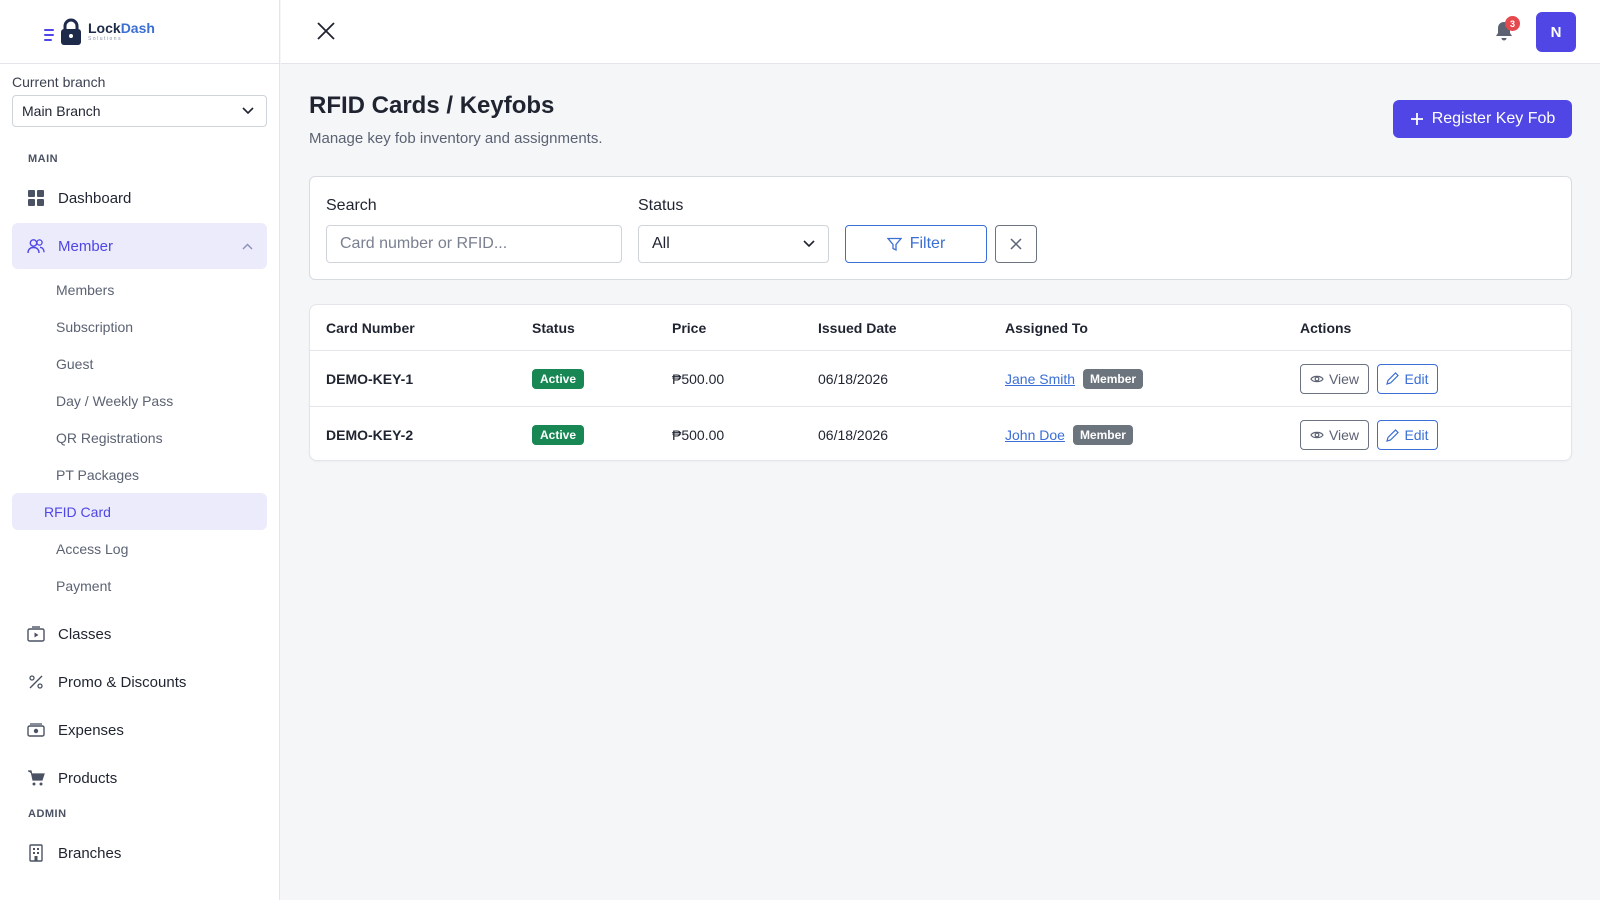 This screenshot has width=1600, height=900. Describe the element at coordinates (689, 328) in the screenshot. I see `col-price: Price` at that location.